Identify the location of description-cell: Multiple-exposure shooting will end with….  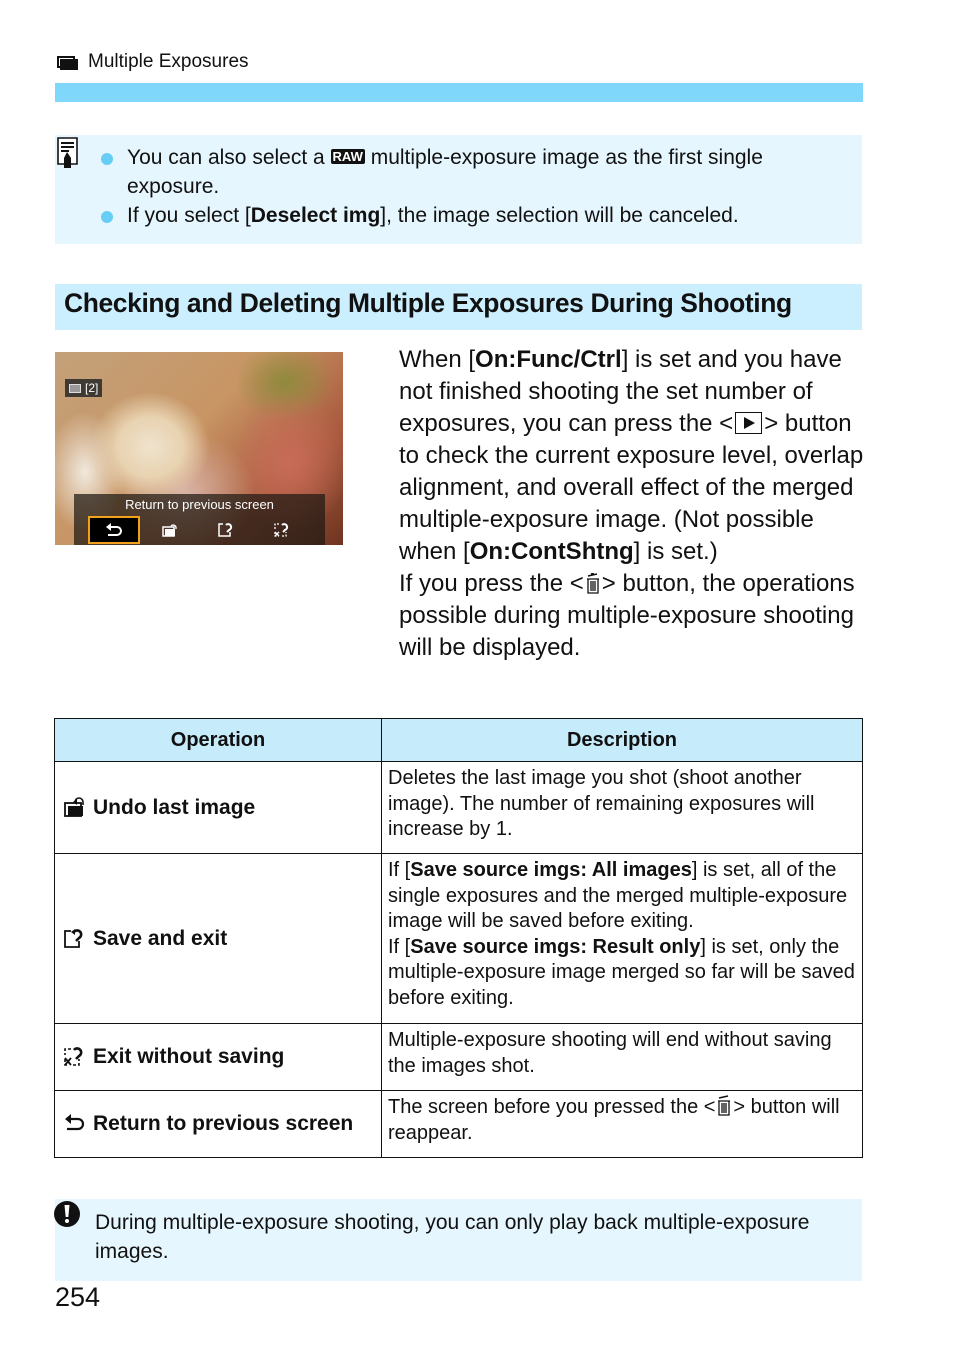
(622, 1057).